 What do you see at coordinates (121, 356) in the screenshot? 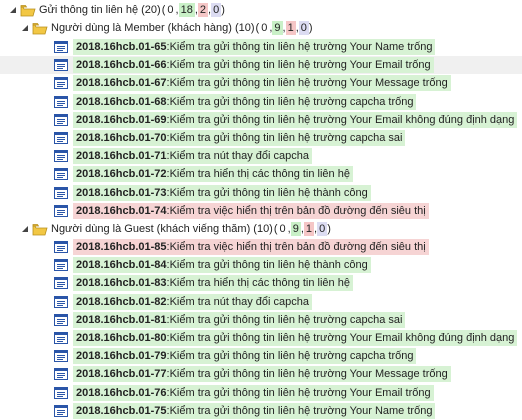
I see `test-case-id: 2018.16hcb.01-79` at bounding box center [121, 356].